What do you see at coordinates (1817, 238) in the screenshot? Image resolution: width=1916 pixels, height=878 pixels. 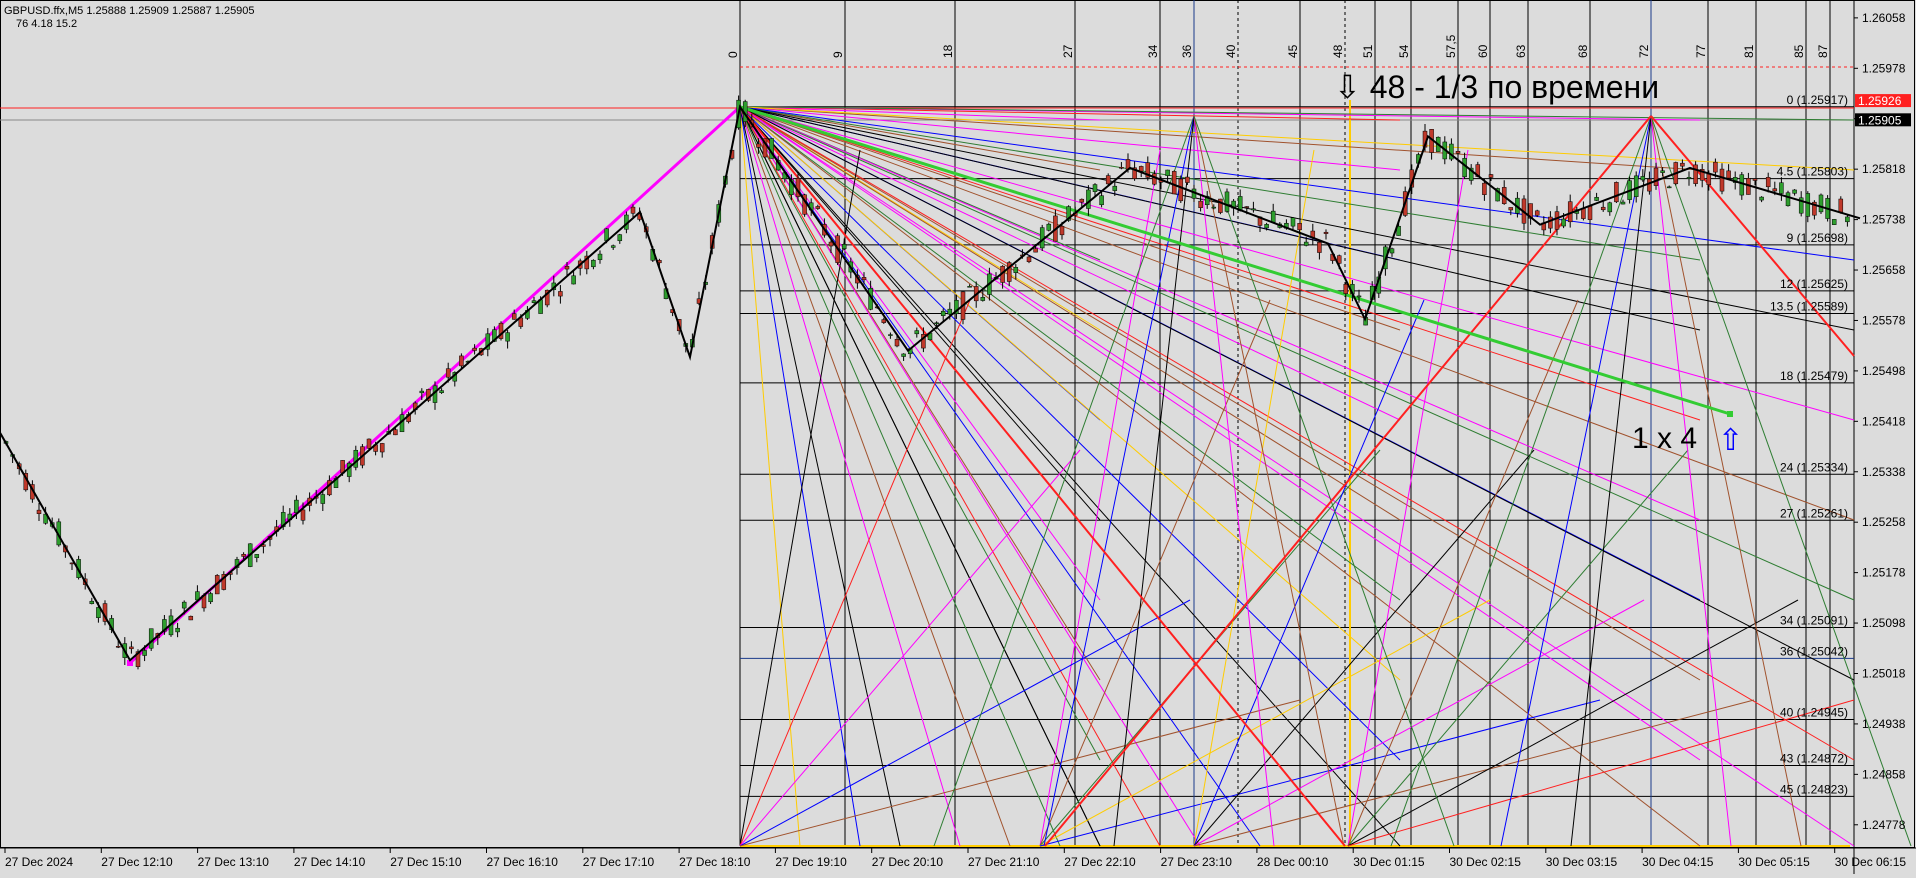 I see `level-label: 9 (1.25698)` at bounding box center [1817, 238].